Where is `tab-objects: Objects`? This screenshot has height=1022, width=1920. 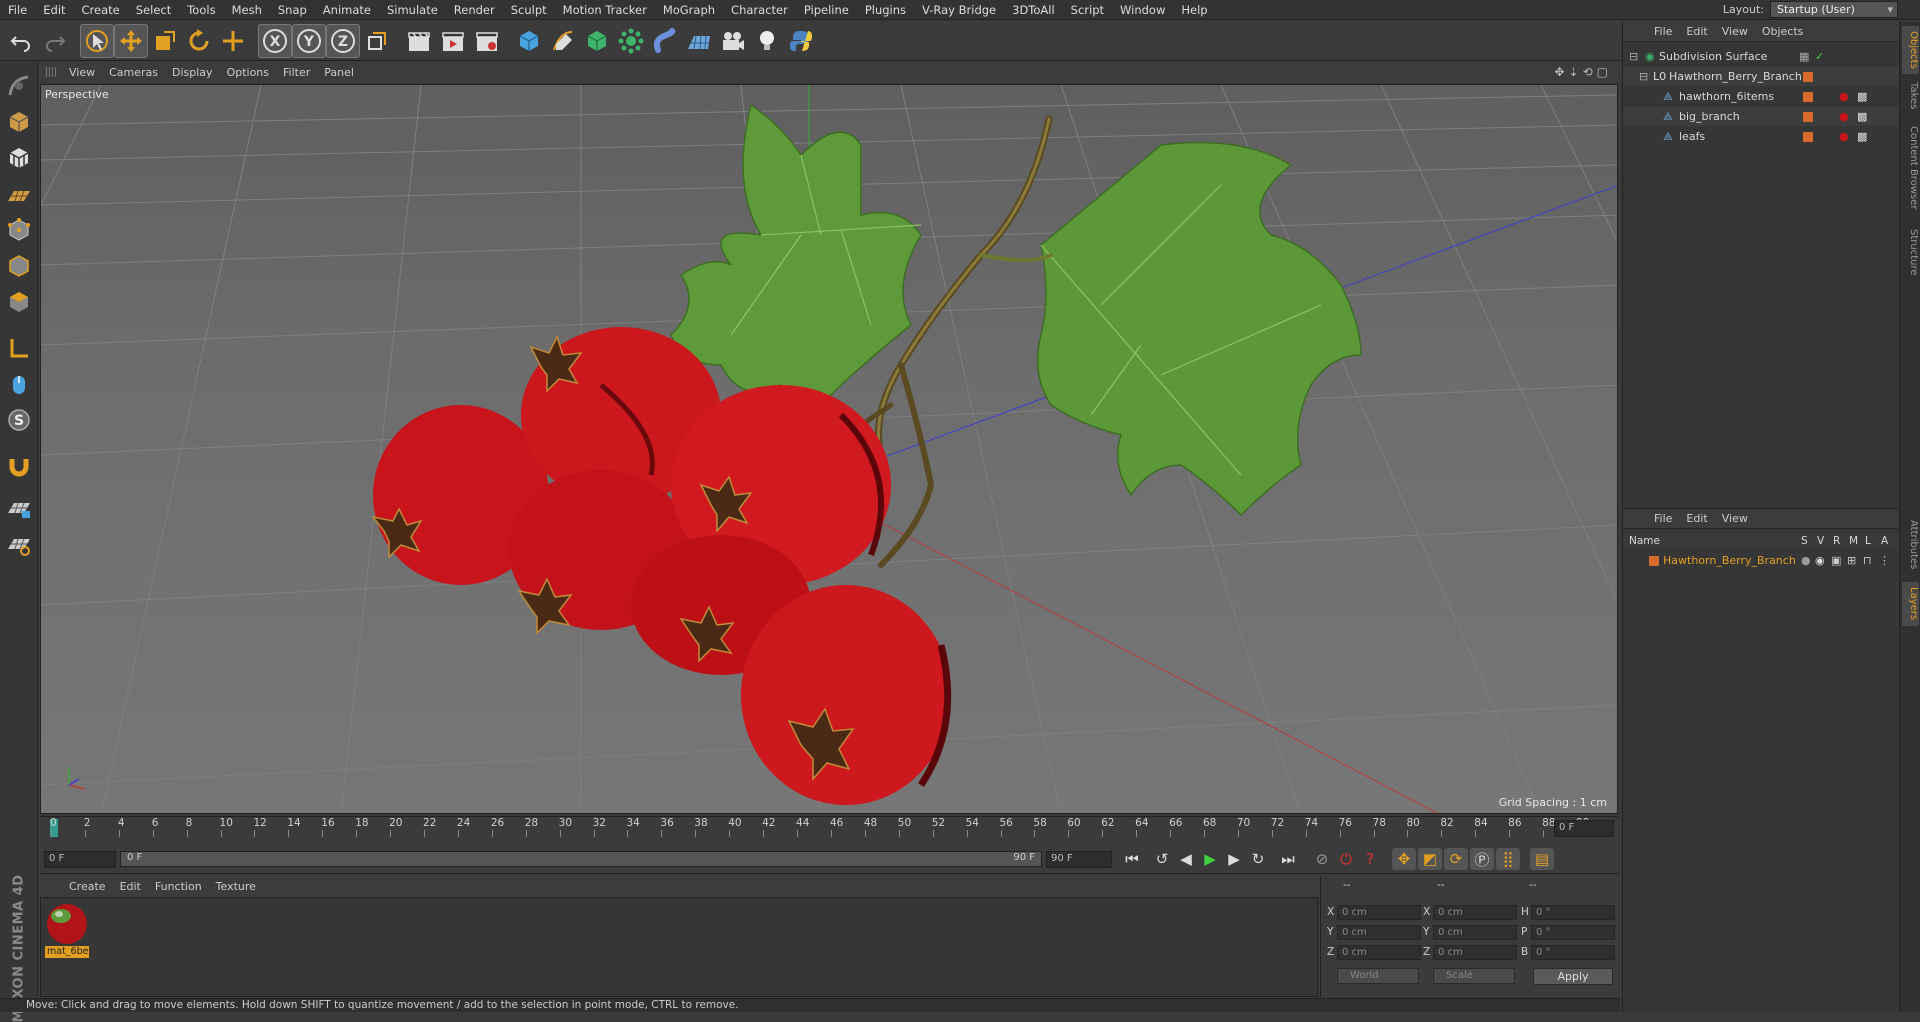
tab-objects: Objects is located at coordinates (1910, 50).